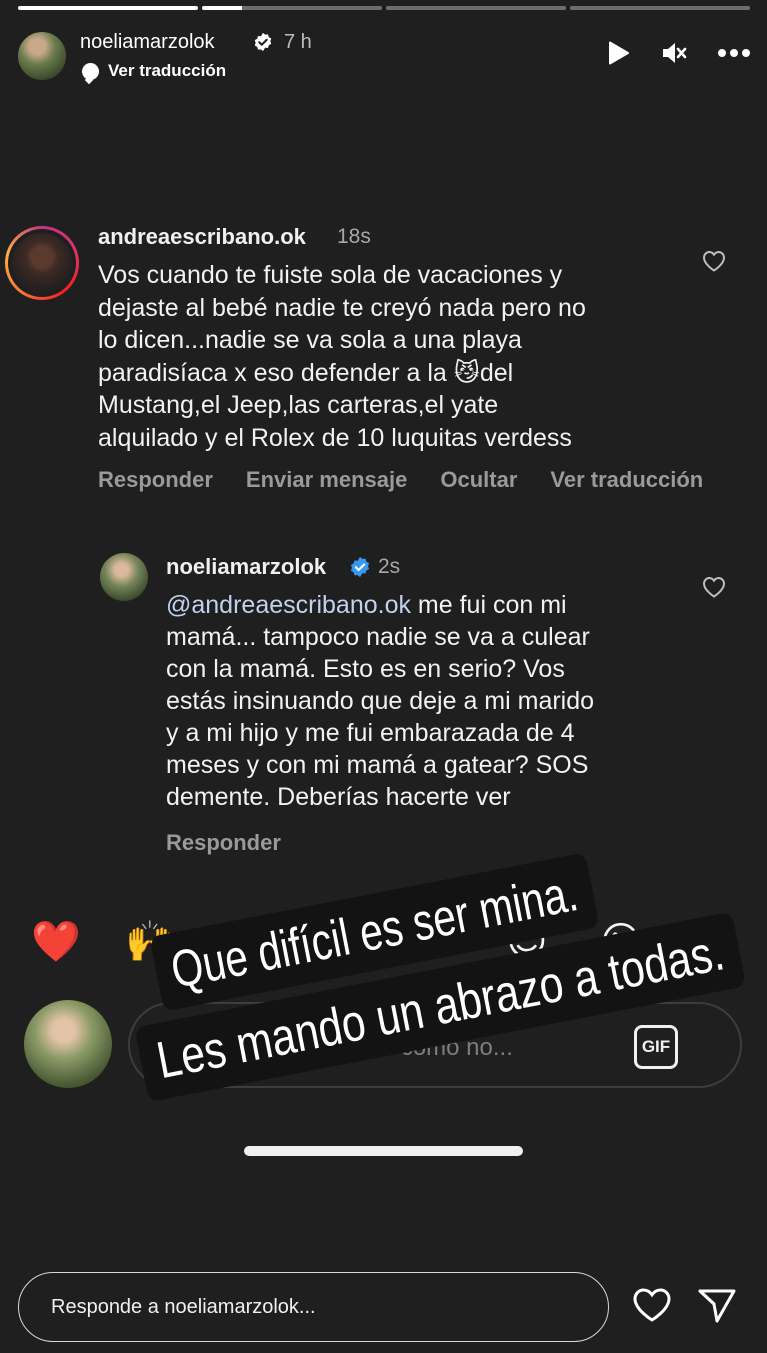 Image resolution: width=767 pixels, height=1353 pixels. Describe the element at coordinates (155, 480) in the screenshot. I see `reply-button: Responder` at that location.